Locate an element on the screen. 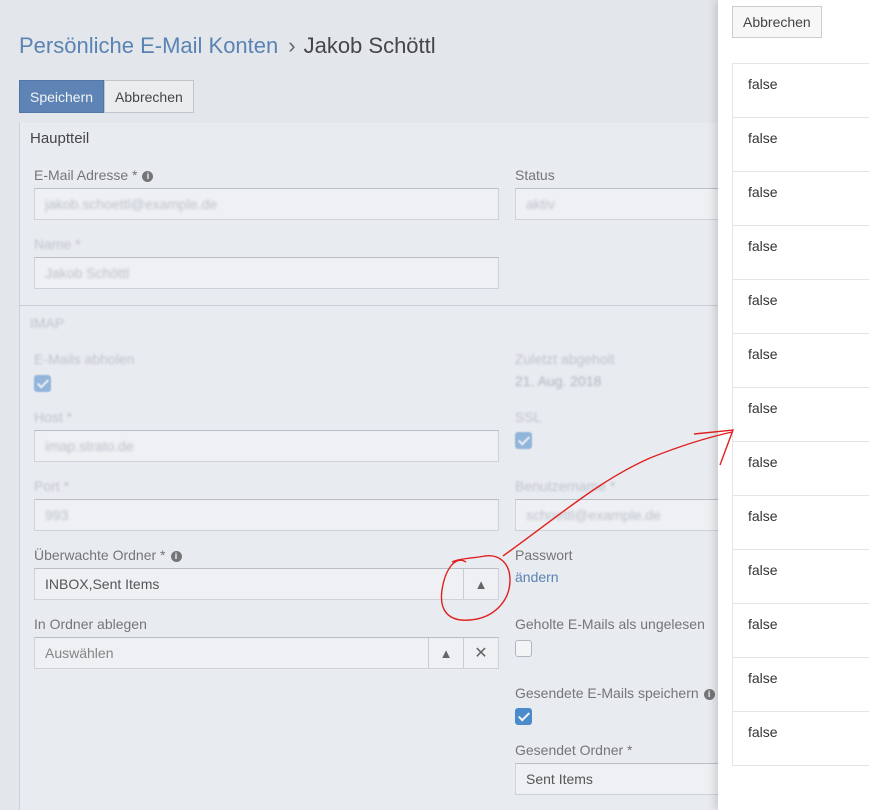 This screenshot has height=810, width=869. blurred-email-value: jakob.schoettl@example.de is located at coordinates (131, 204).